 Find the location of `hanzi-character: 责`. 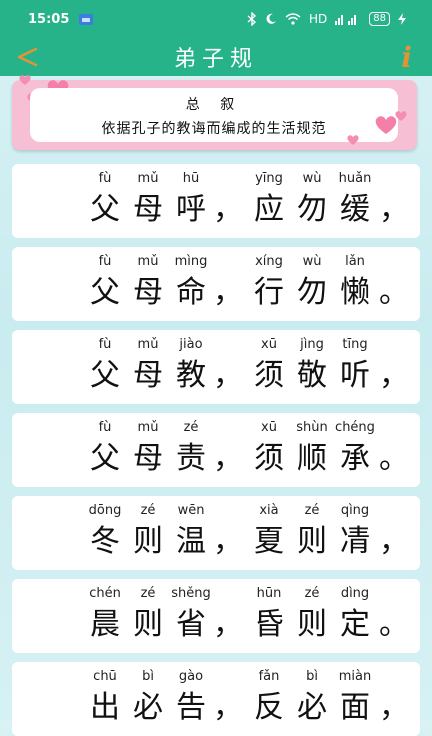

hanzi-character: 责 is located at coordinates (191, 459).